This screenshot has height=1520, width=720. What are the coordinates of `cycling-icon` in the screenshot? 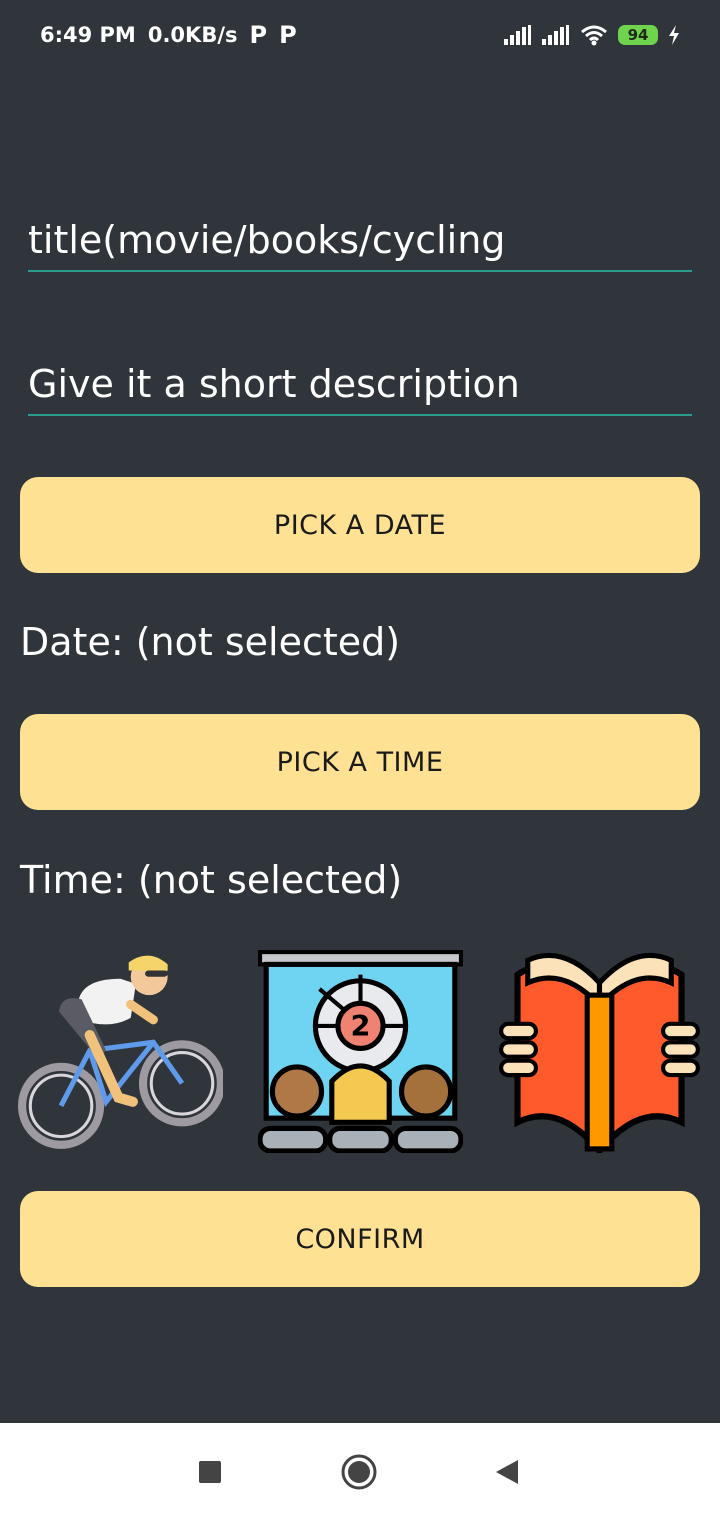 It's located at (120, 1050).